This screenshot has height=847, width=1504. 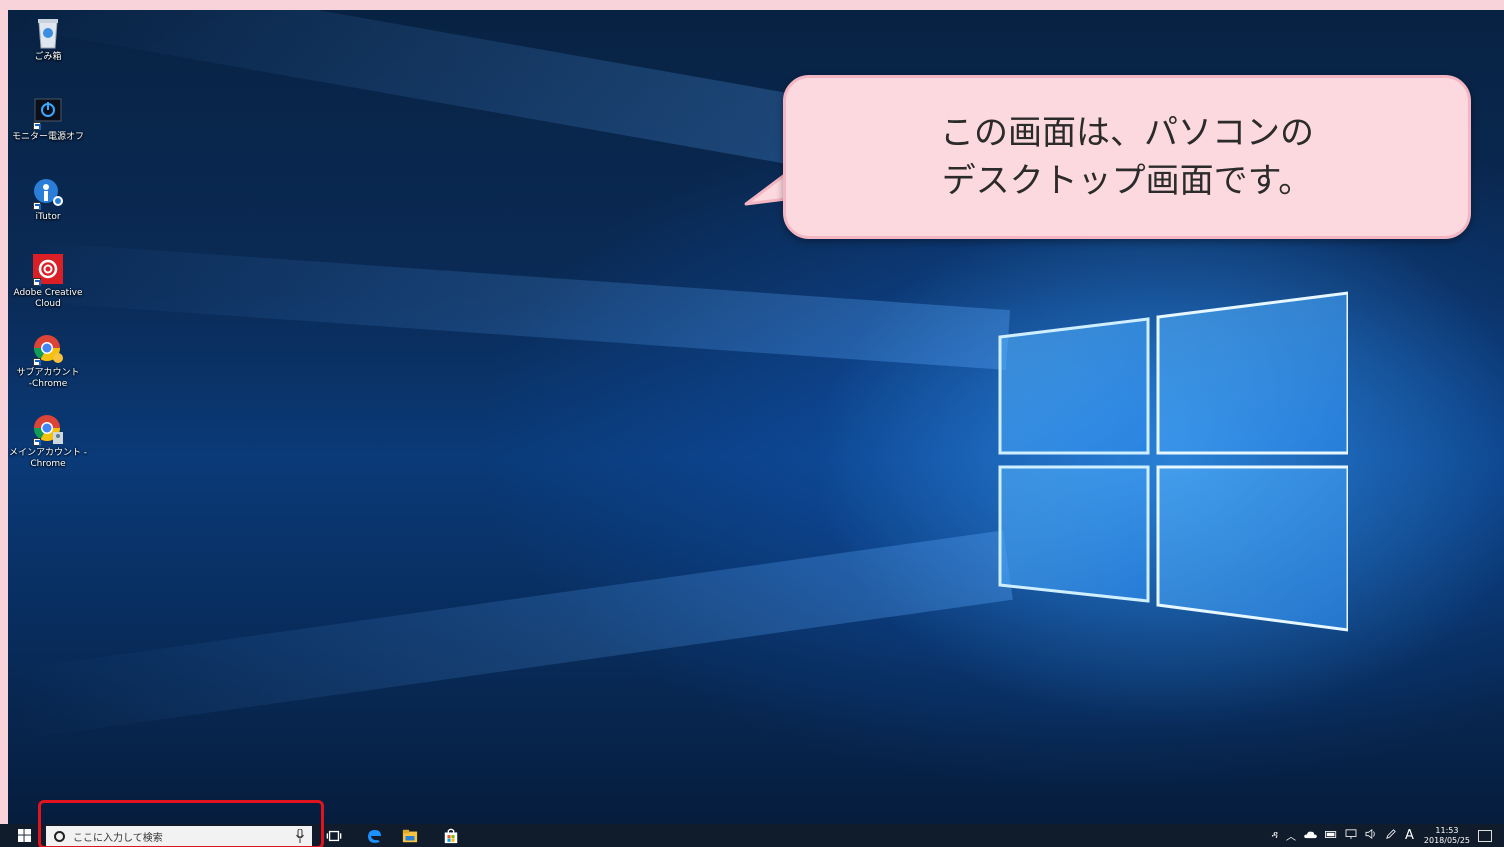 I want to click on desktop-icon-sub-chrome: サブアカウント -Chrome, so click(x=48, y=361).